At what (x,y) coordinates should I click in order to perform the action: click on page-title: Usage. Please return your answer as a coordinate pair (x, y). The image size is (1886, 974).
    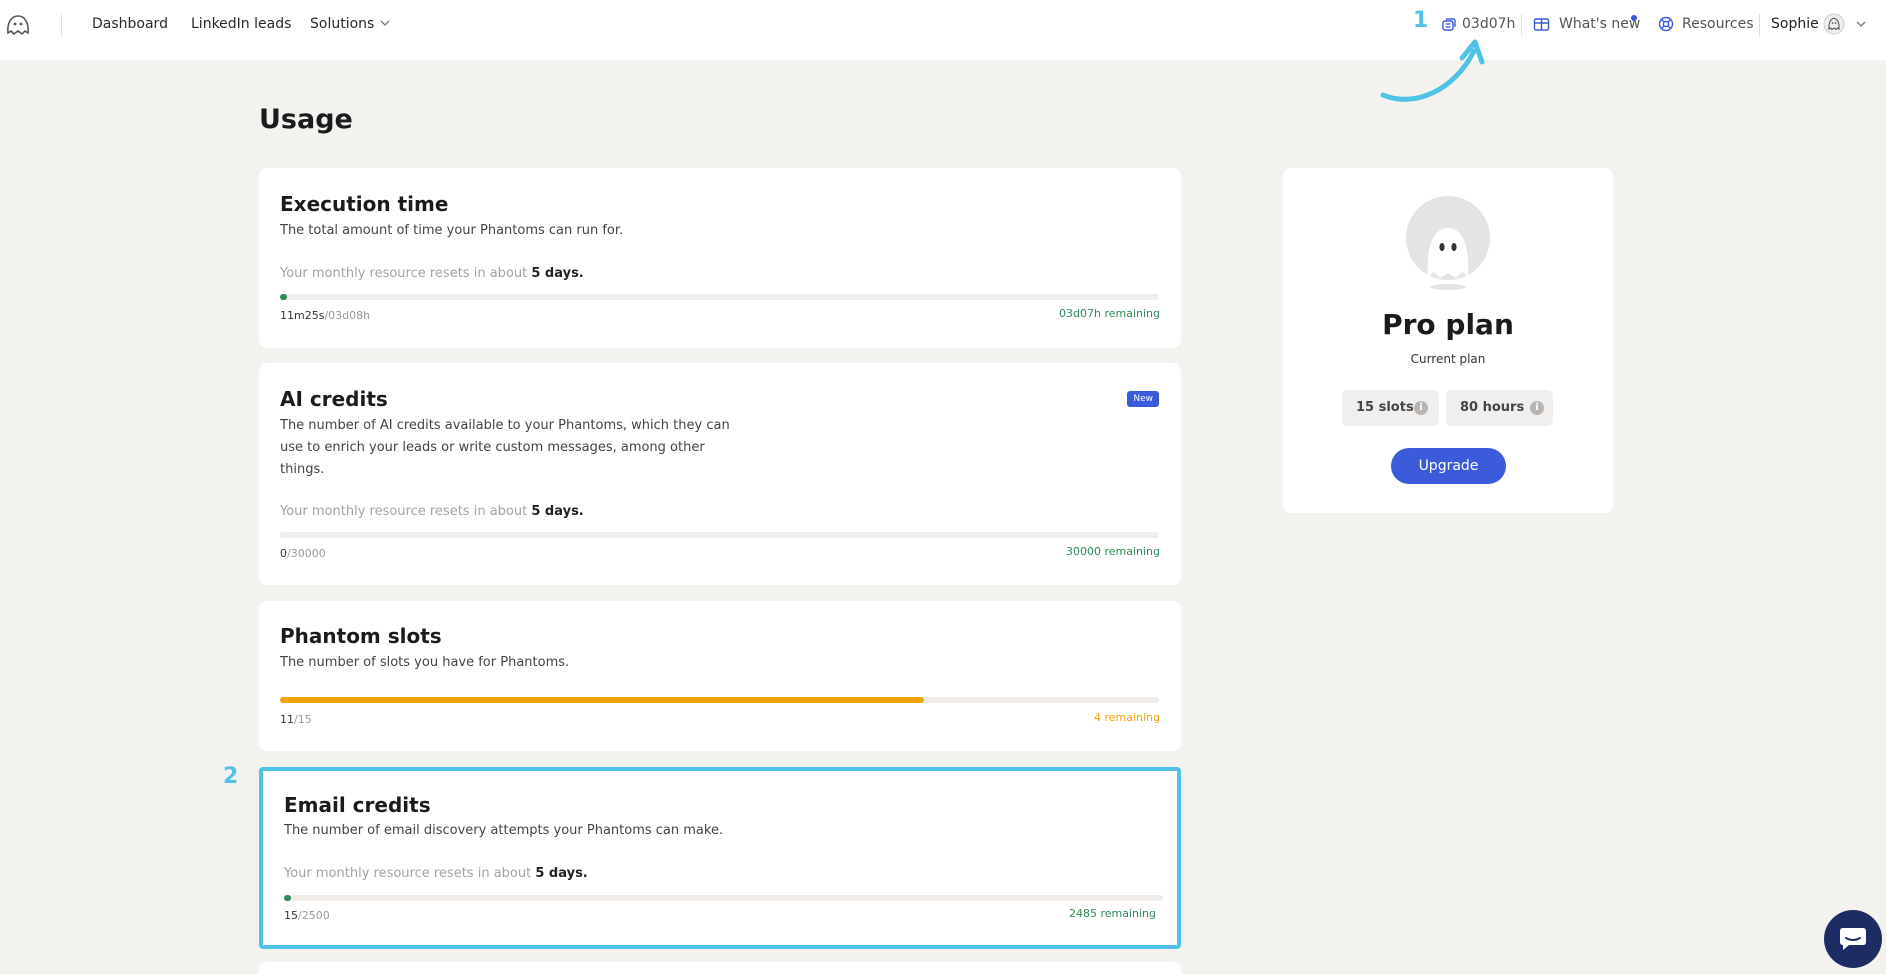
    Looking at the image, I should click on (306, 119).